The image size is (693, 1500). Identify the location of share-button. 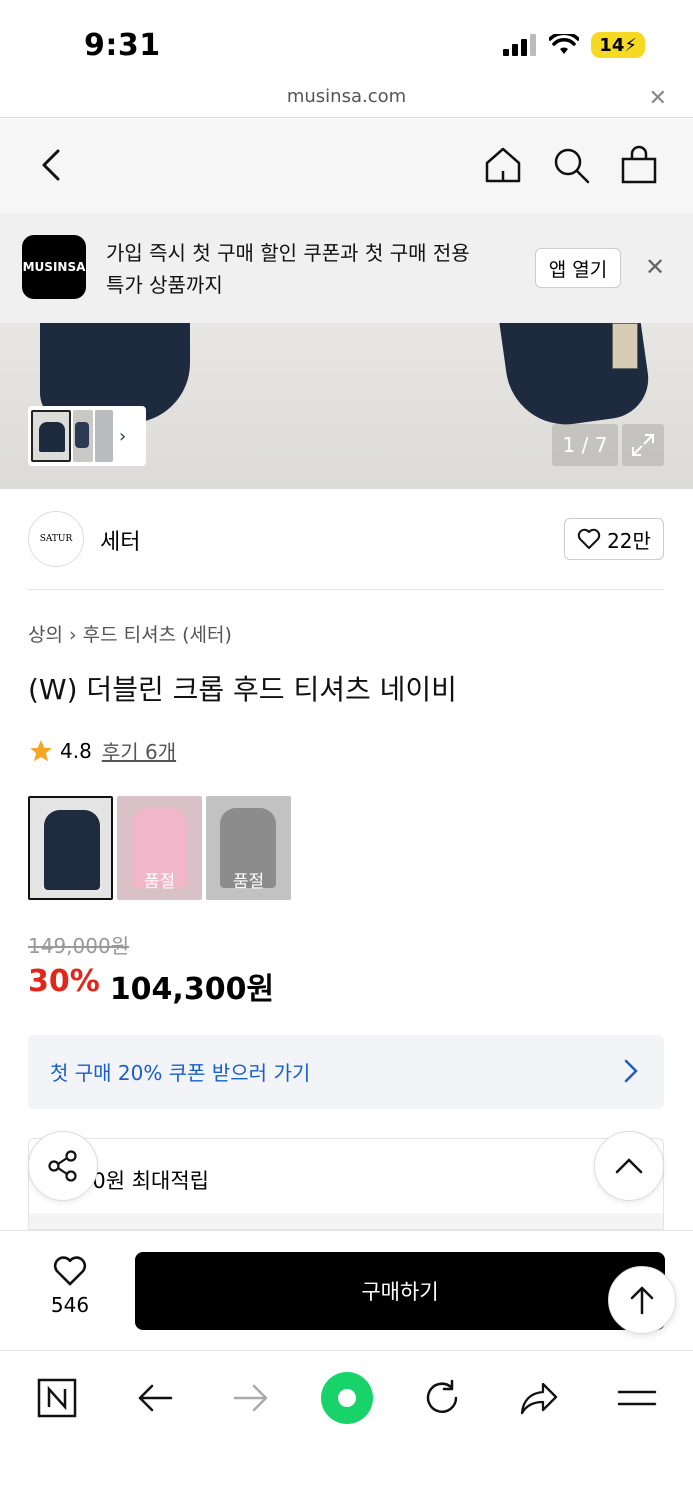
(63, 1166).